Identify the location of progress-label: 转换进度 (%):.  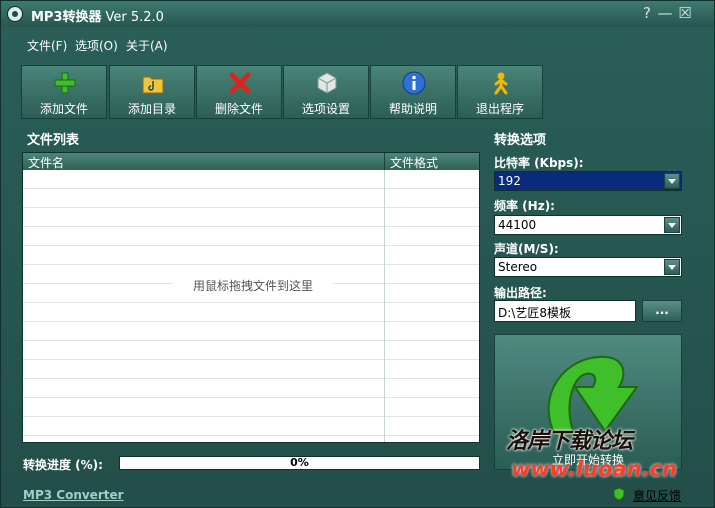
(63, 465).